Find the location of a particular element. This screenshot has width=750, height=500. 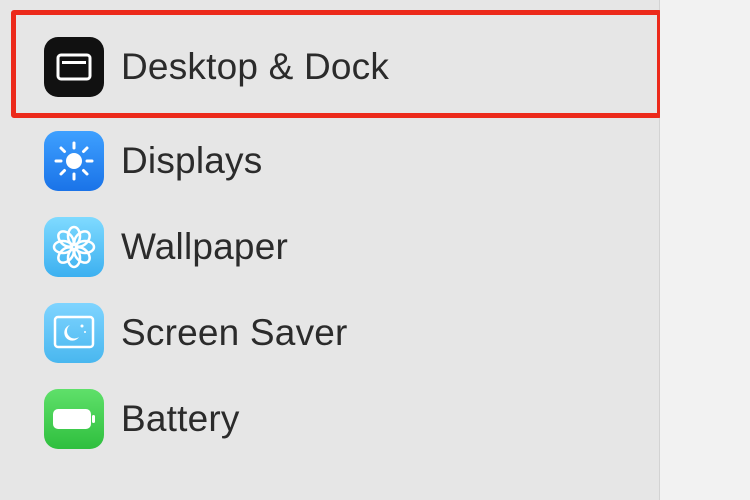

sidebar-item-label: Desktop & Dock is located at coordinates (255, 66).